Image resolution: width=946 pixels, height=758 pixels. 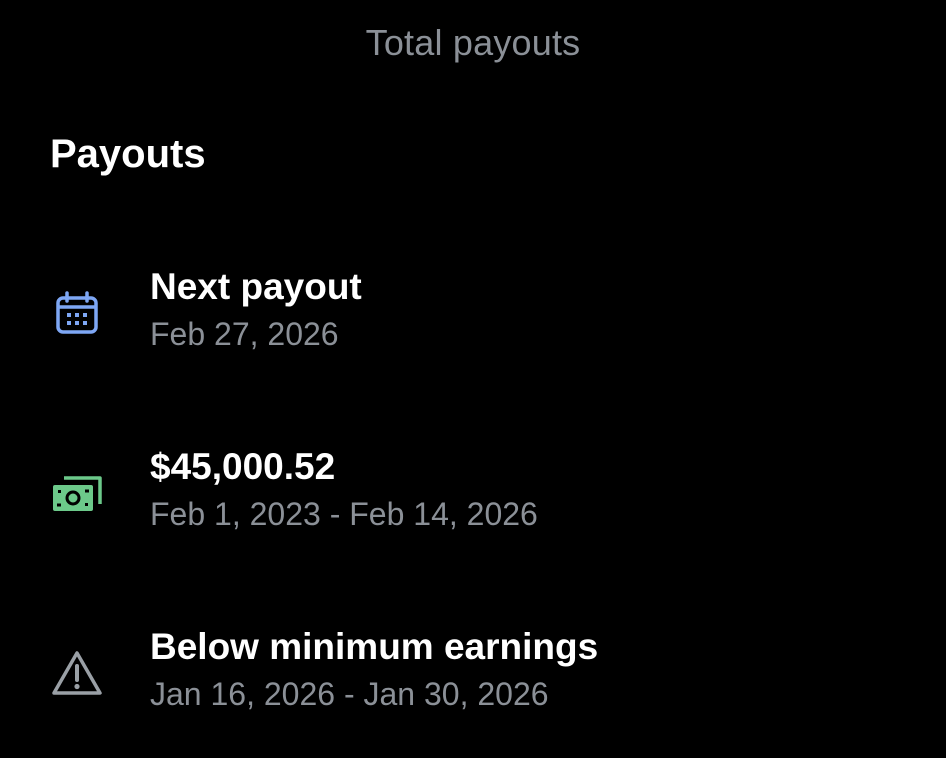 I want to click on calendar-icon, so click(x=77, y=313).